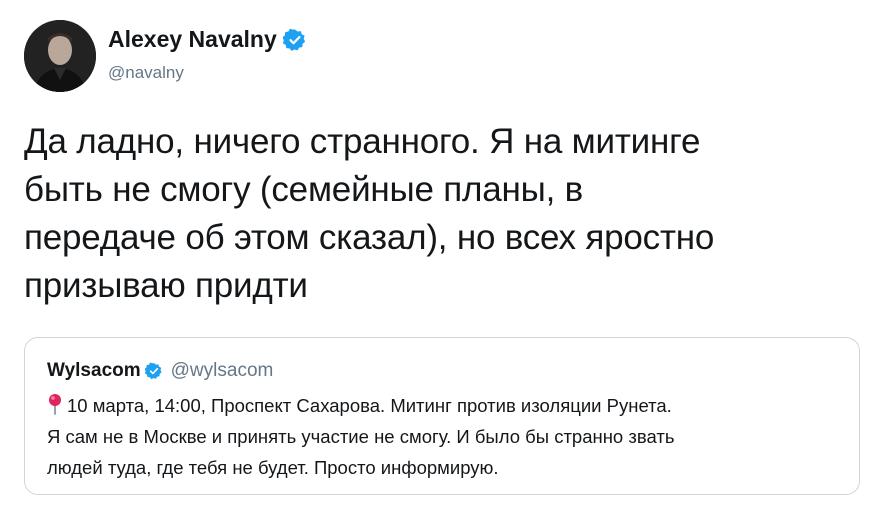 Image resolution: width=892 pixels, height=514 pixels. Describe the element at coordinates (192, 39) in the screenshot. I see `author-name-text: Alexey Navalny` at that location.